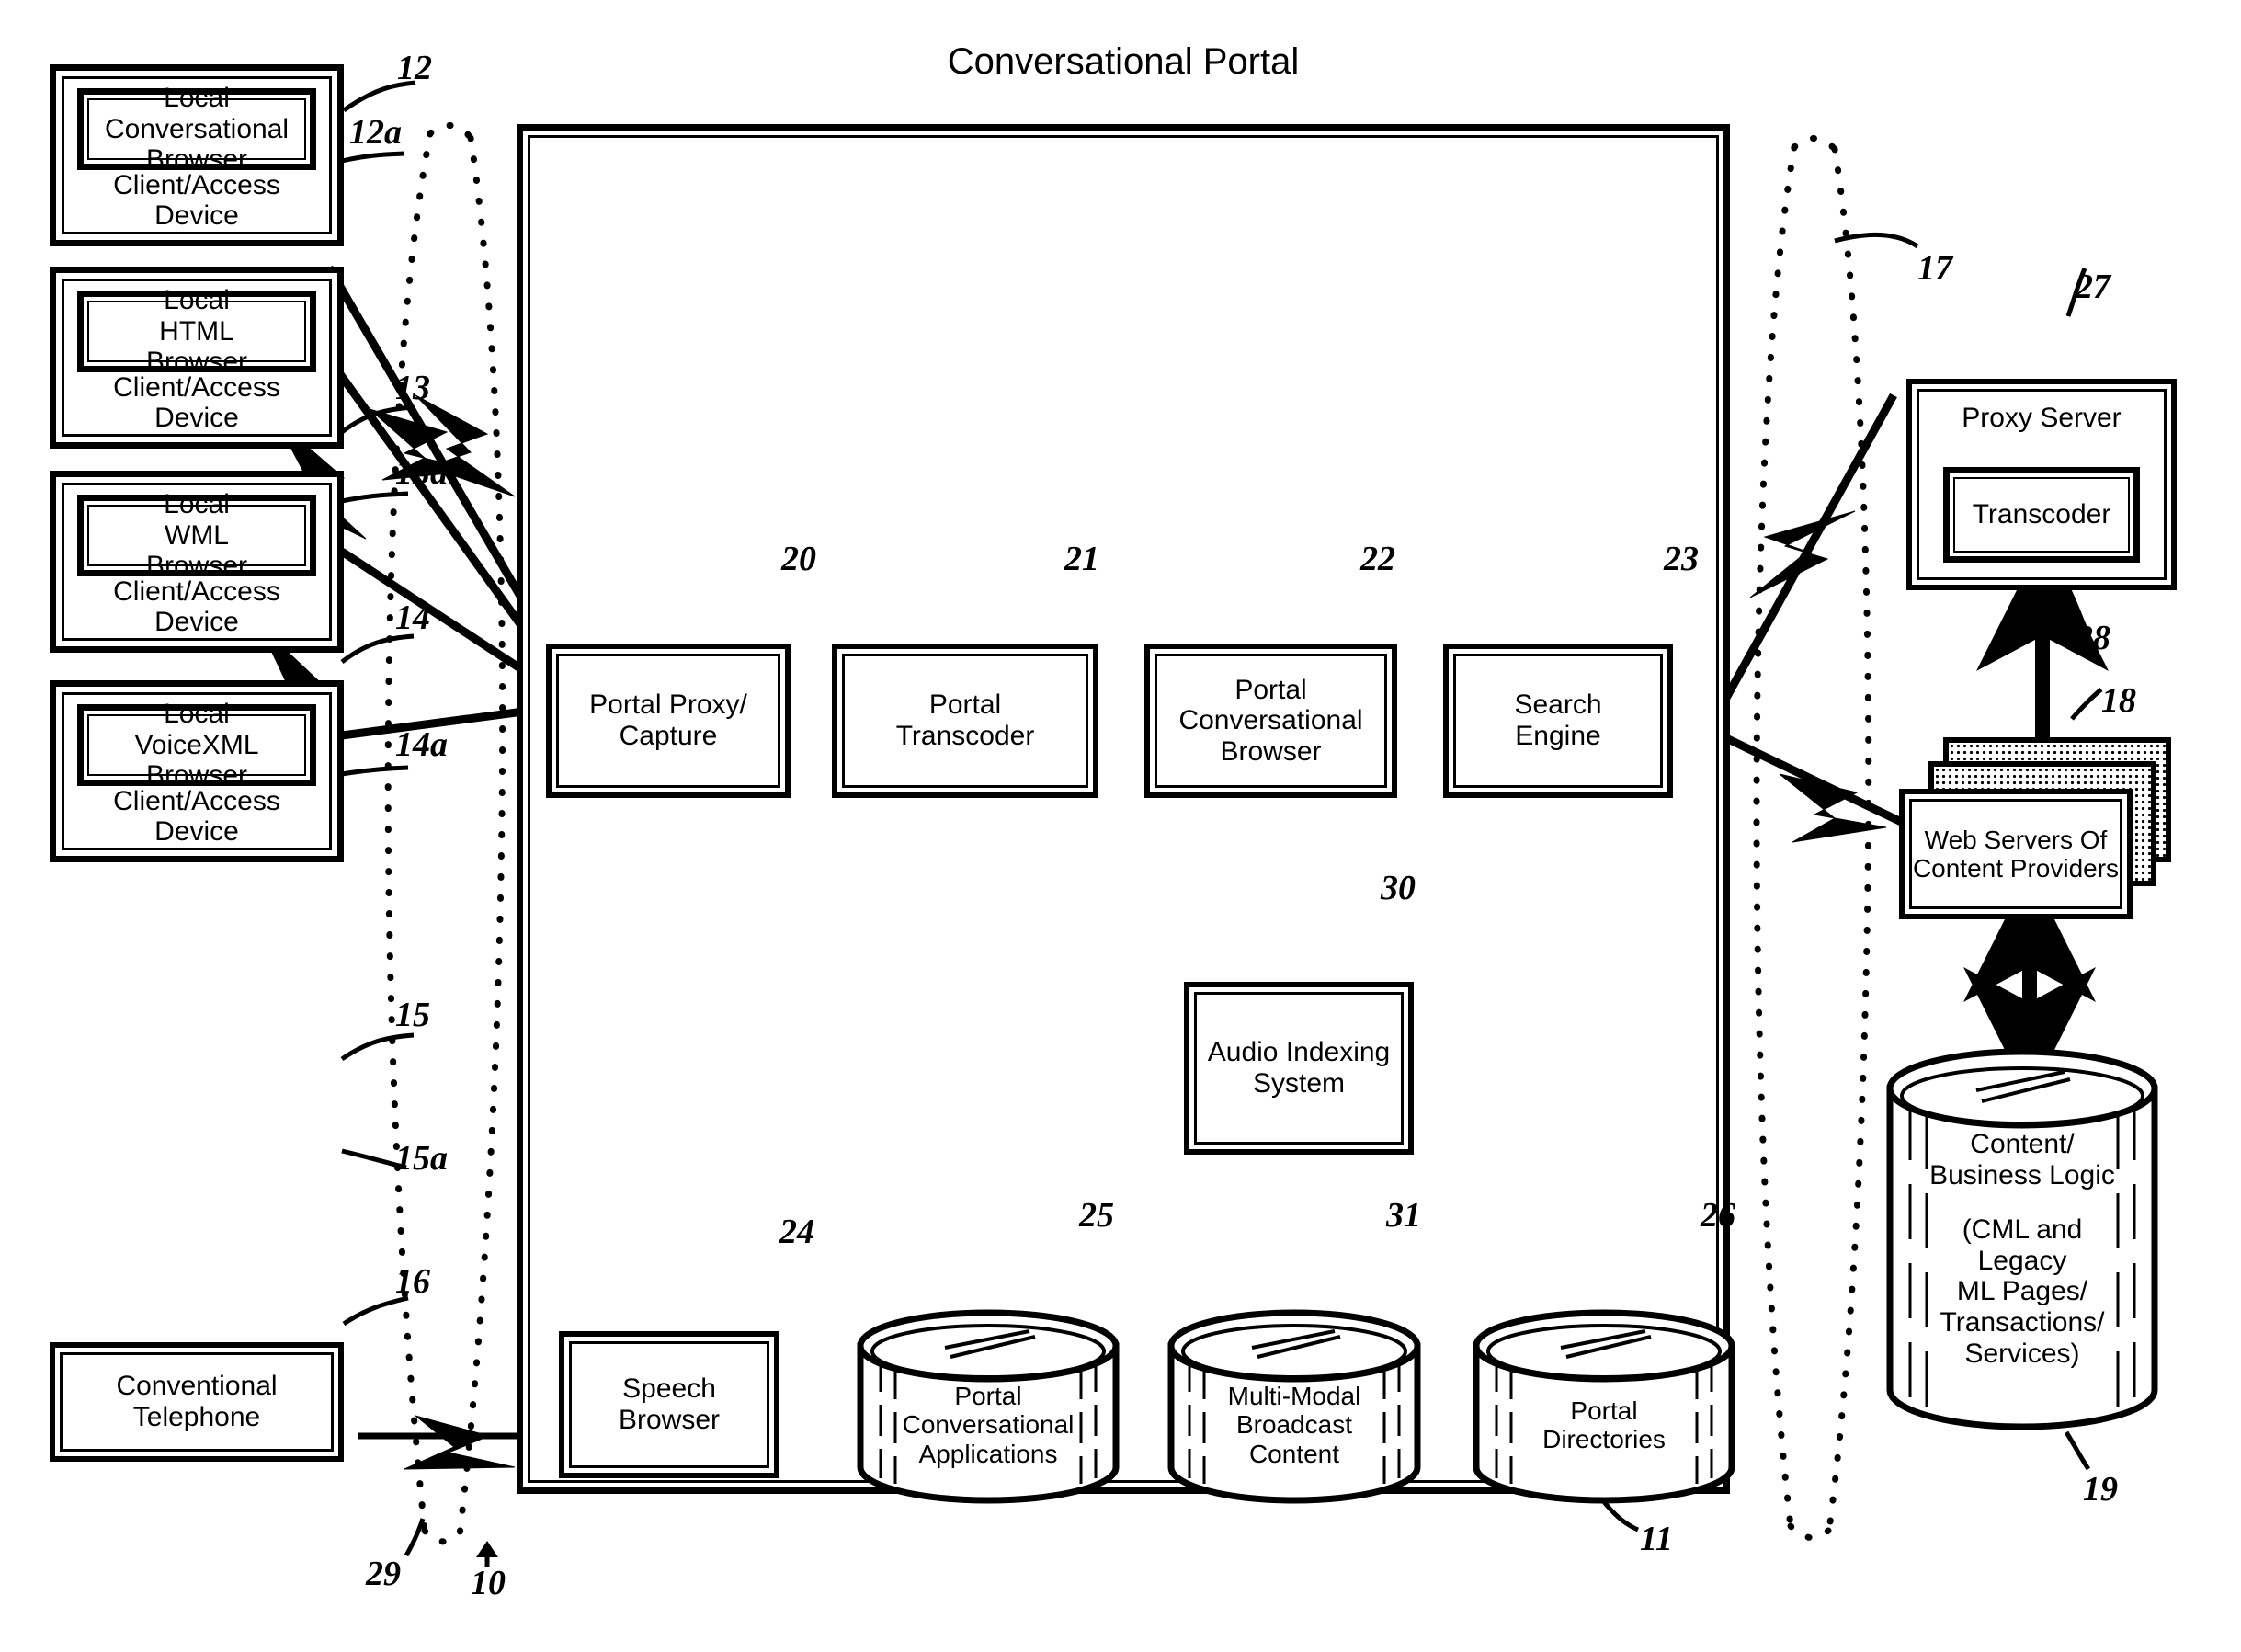 This screenshot has width=2241, height=1652. What do you see at coordinates (1718, 1215) in the screenshot?
I see `ref-26: 26` at bounding box center [1718, 1215].